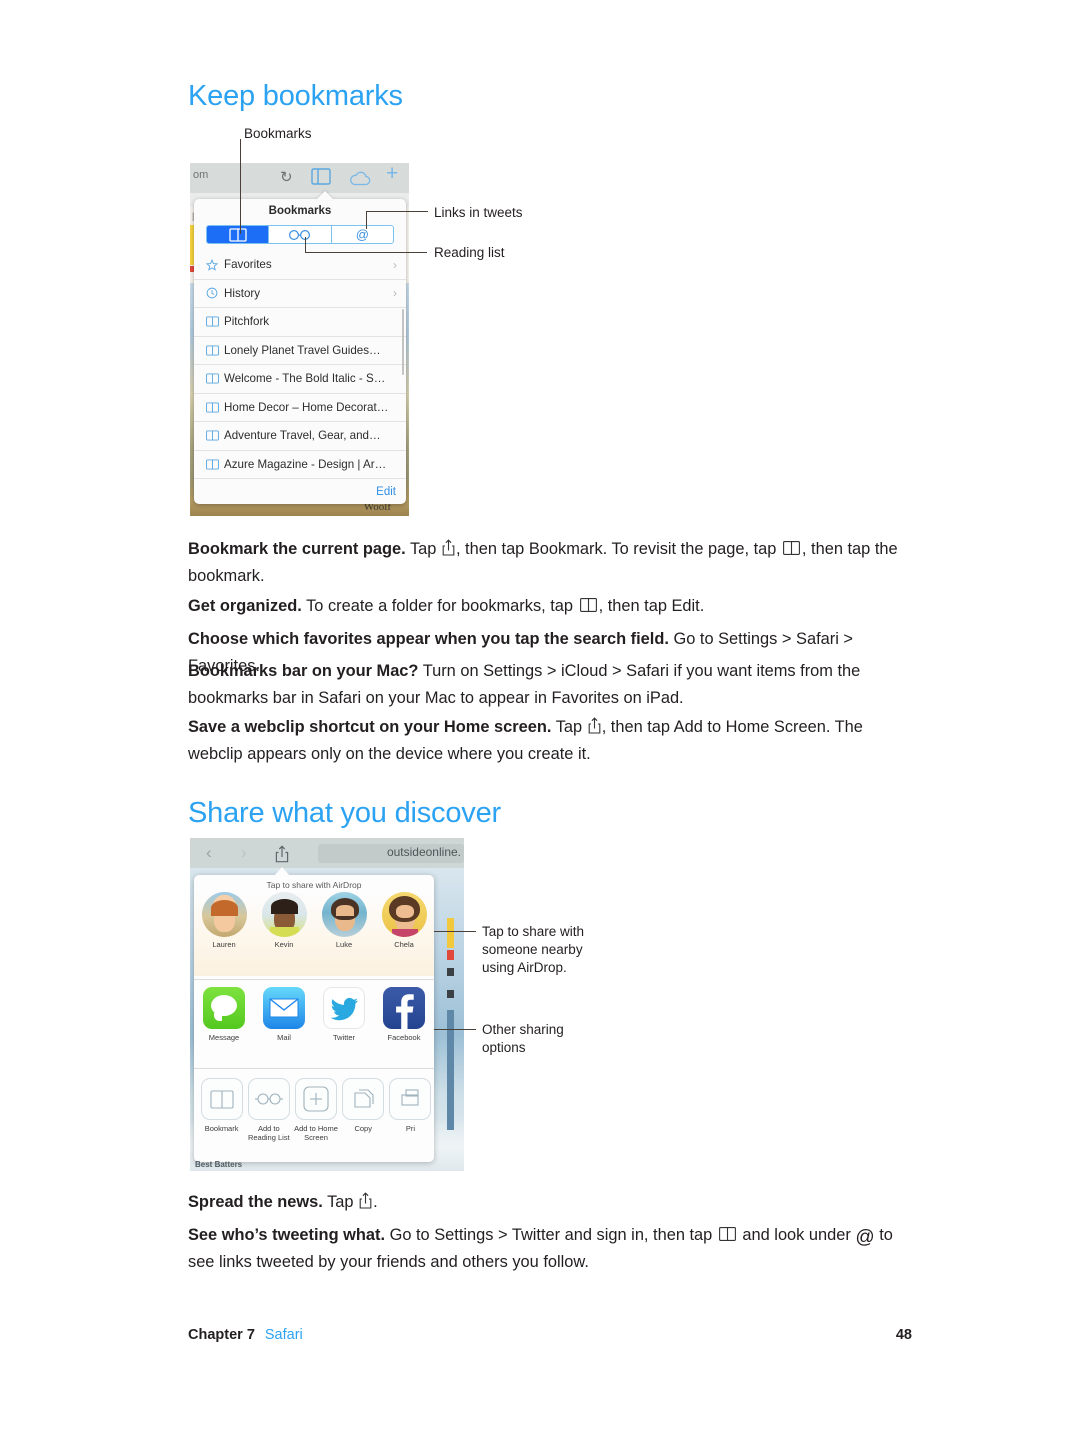 The height and width of the screenshot is (1431, 1080). I want to click on chevron-left-icon: ‹, so click(209, 853).